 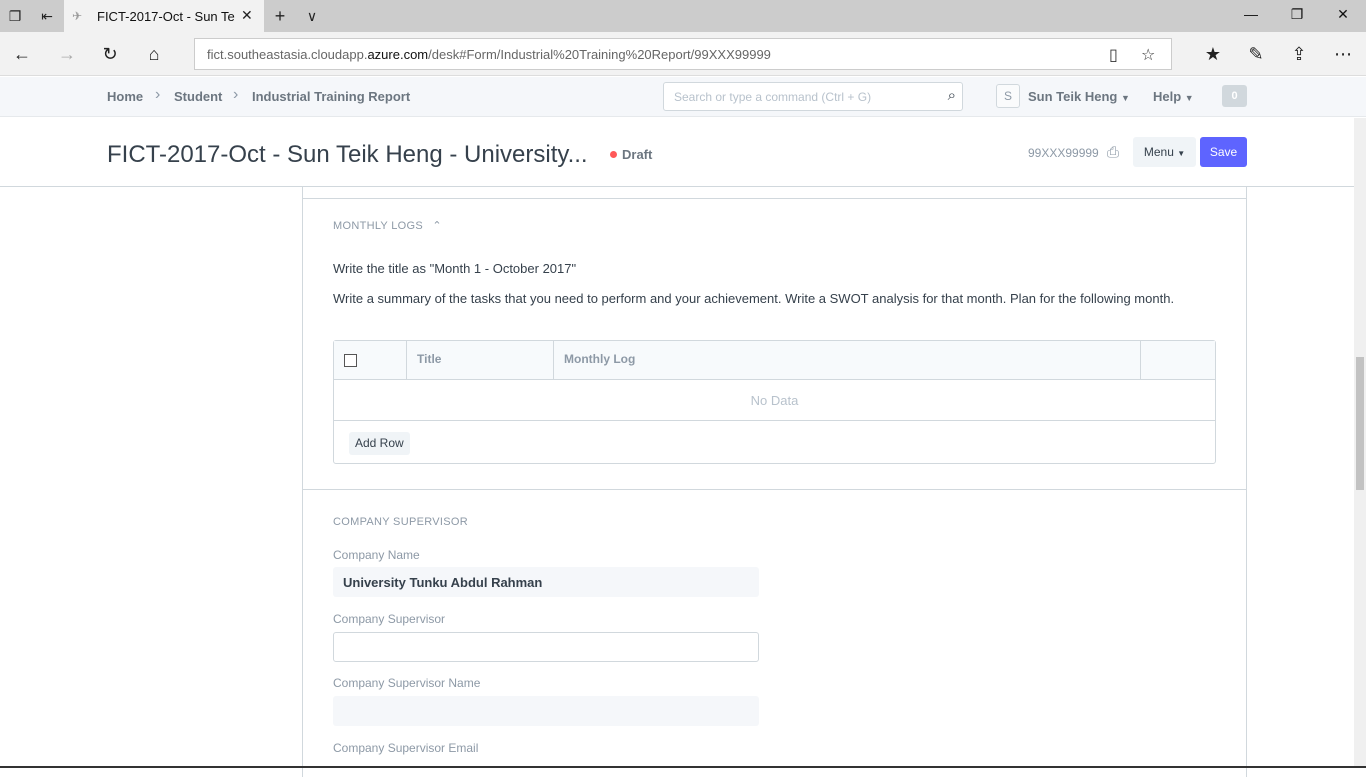 I want to click on company-supervisor-name-value, so click(x=546, y=711).